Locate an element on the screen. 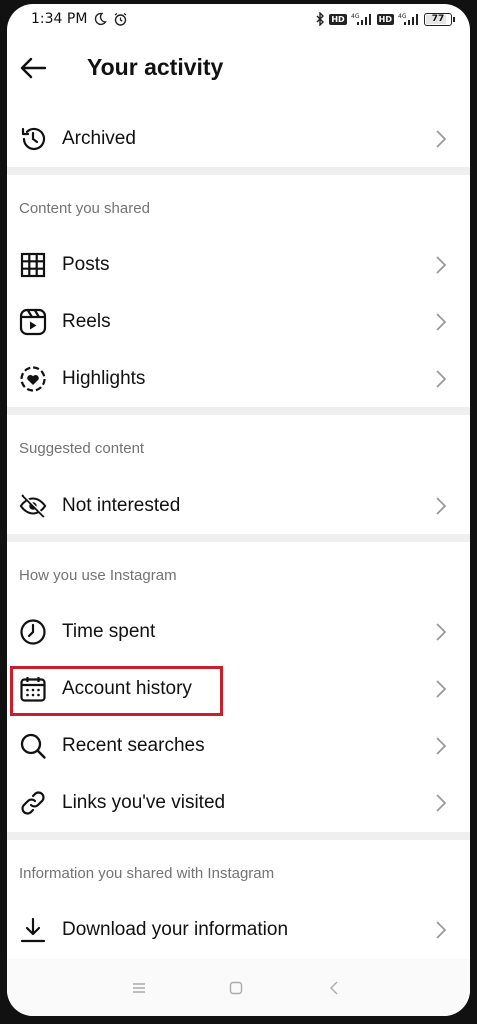  battery-icon: 77 is located at coordinates (439, 19).